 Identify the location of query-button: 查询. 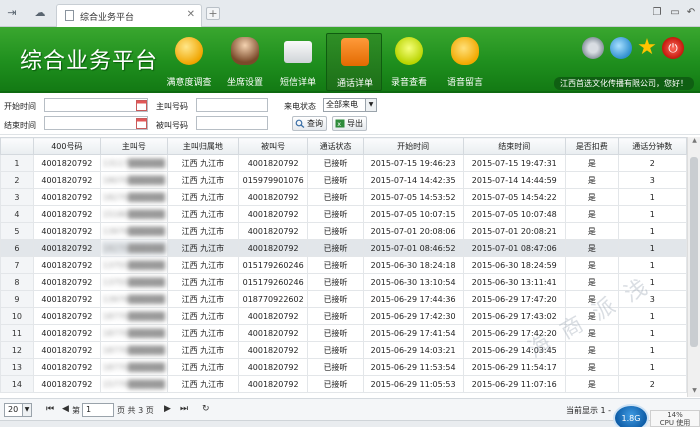
(309, 123).